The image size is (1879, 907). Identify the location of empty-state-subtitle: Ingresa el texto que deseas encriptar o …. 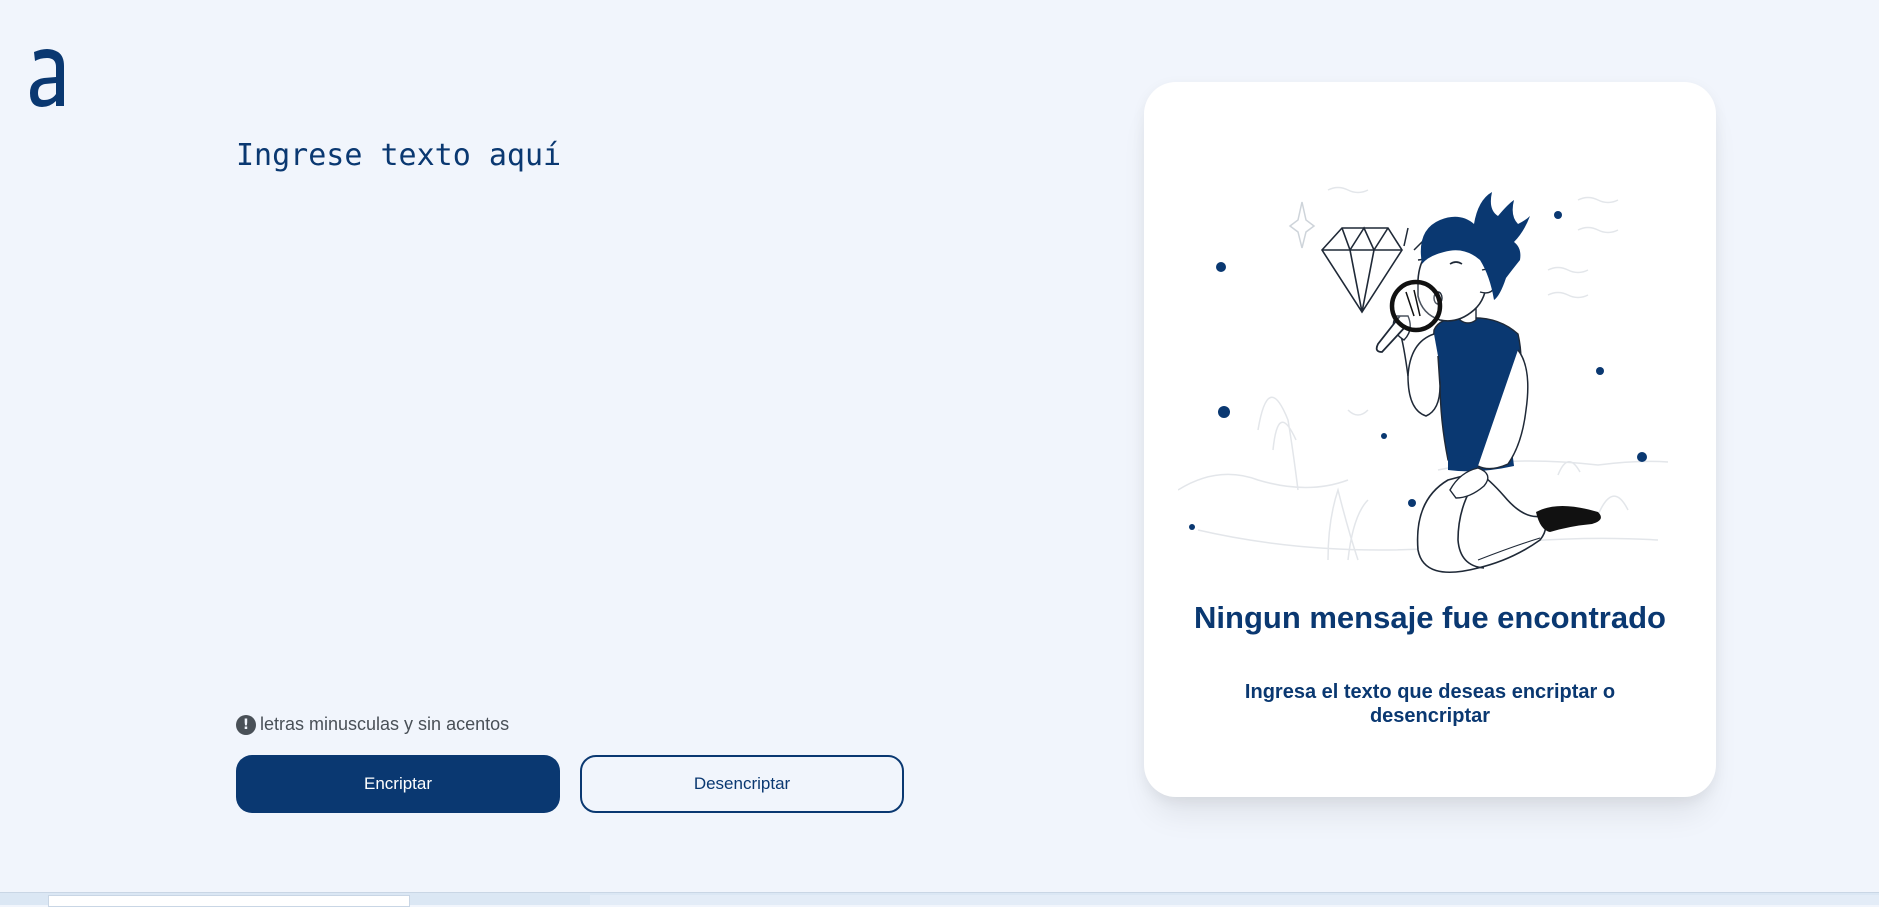
(1430, 704).